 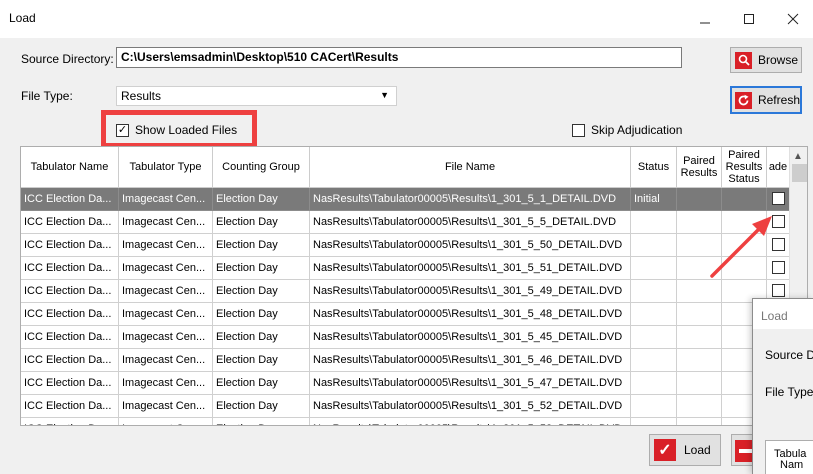 What do you see at coordinates (665, 450) in the screenshot?
I see `checkmark-icon: ✓` at bounding box center [665, 450].